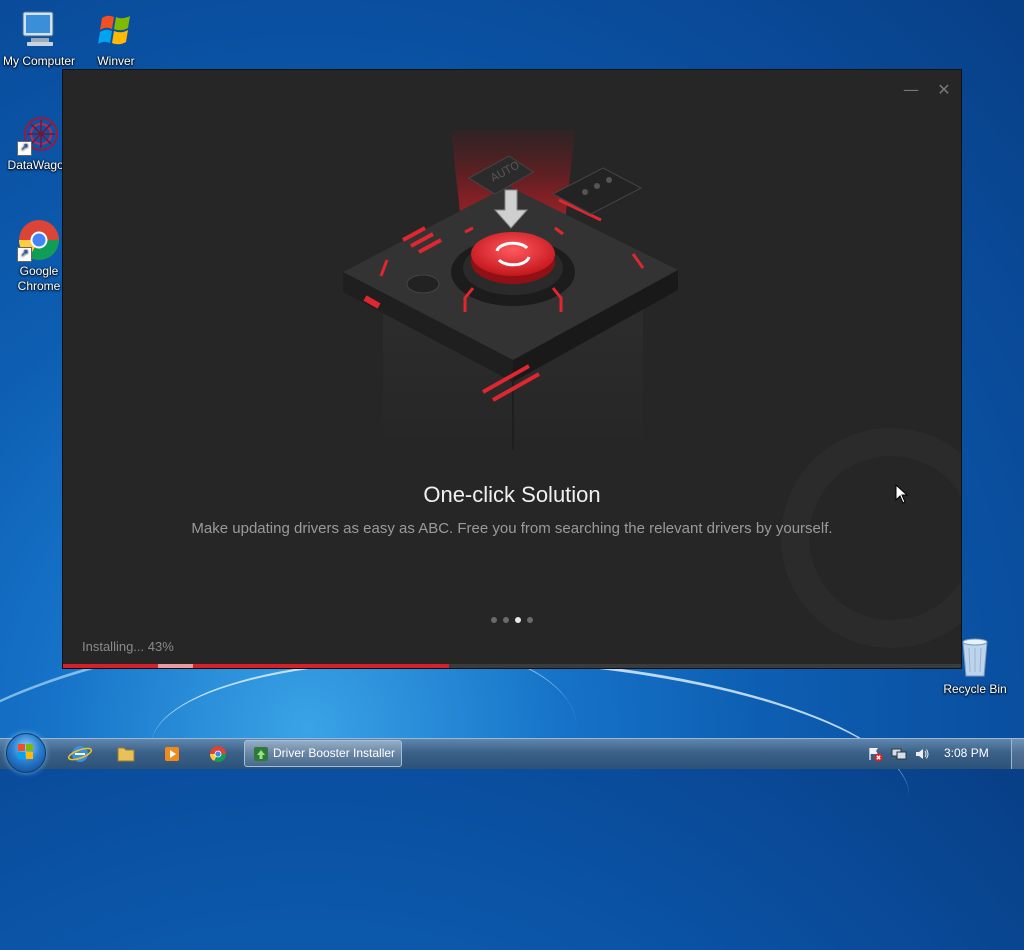 The height and width of the screenshot is (950, 1024). I want to click on taskbar-windows-explorer, so click(126, 754).